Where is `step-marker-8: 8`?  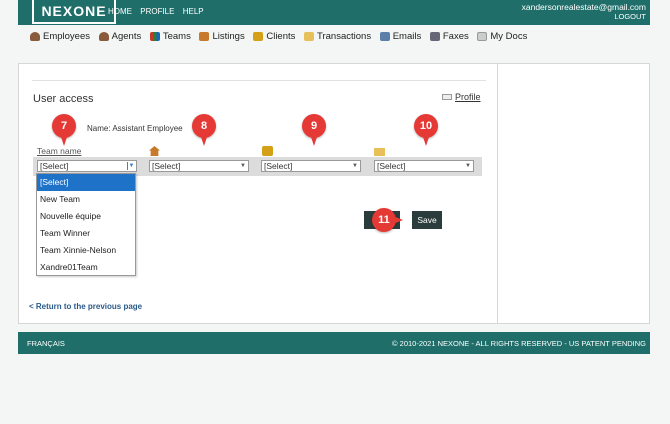 step-marker-8: 8 is located at coordinates (204, 130).